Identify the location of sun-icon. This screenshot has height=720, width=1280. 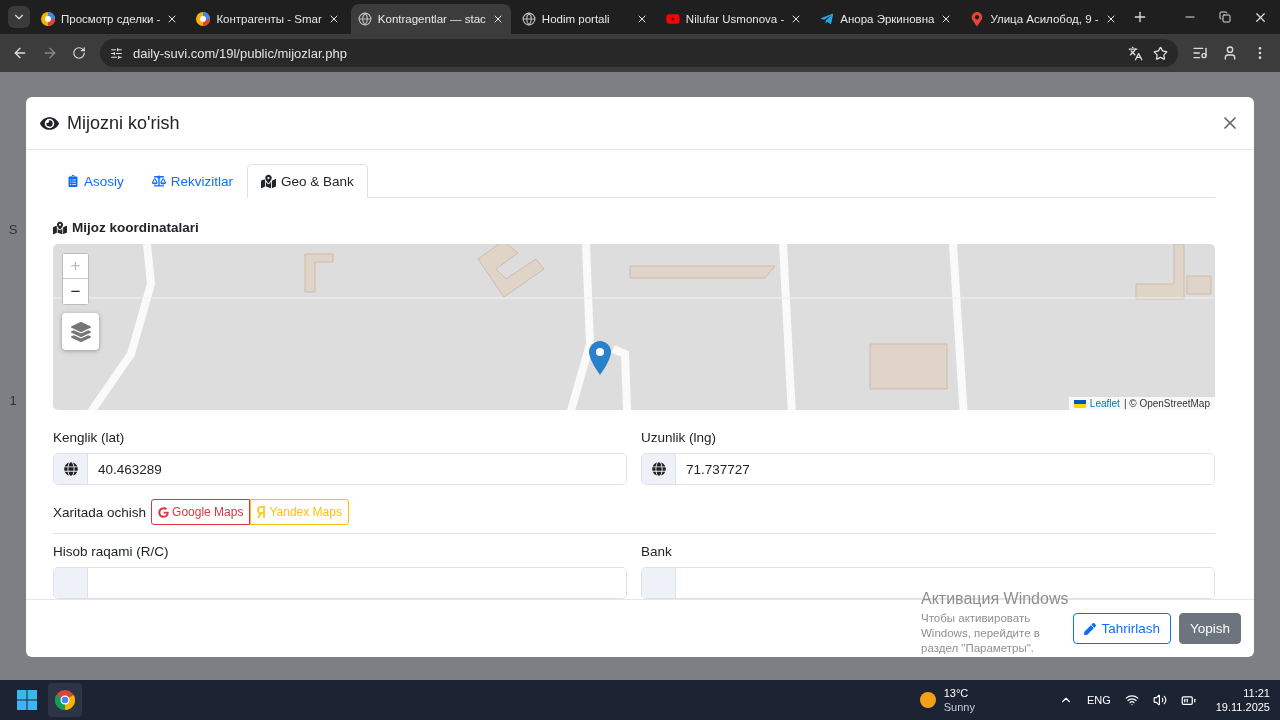
(927, 700).